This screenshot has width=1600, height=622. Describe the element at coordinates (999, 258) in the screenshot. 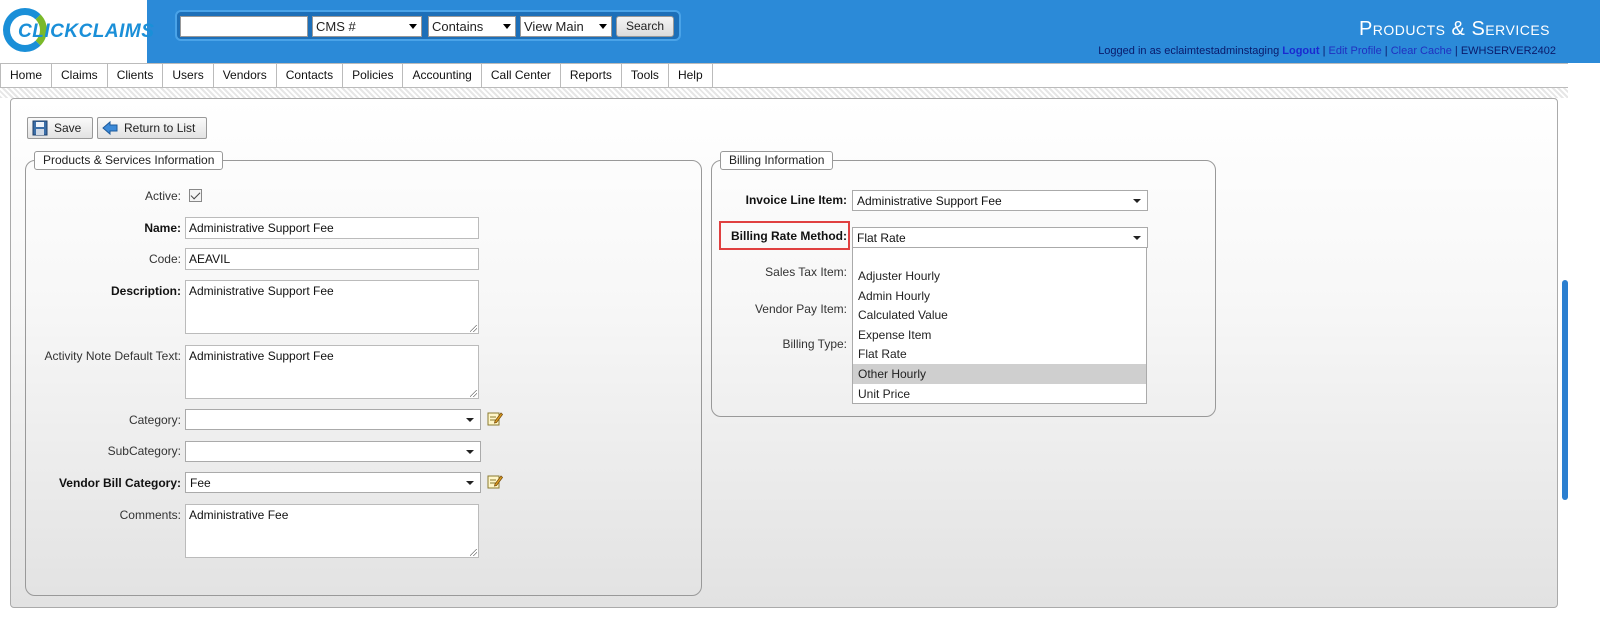

I see `dropdown-option-blank` at that location.